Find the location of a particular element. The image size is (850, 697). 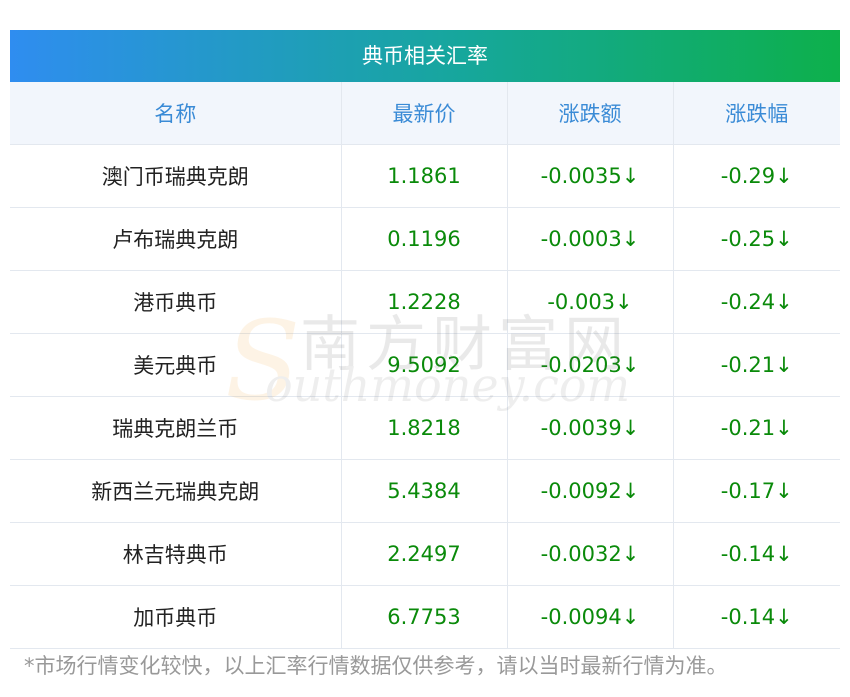

cell-percent: -0.24↓ is located at coordinates (756, 302).